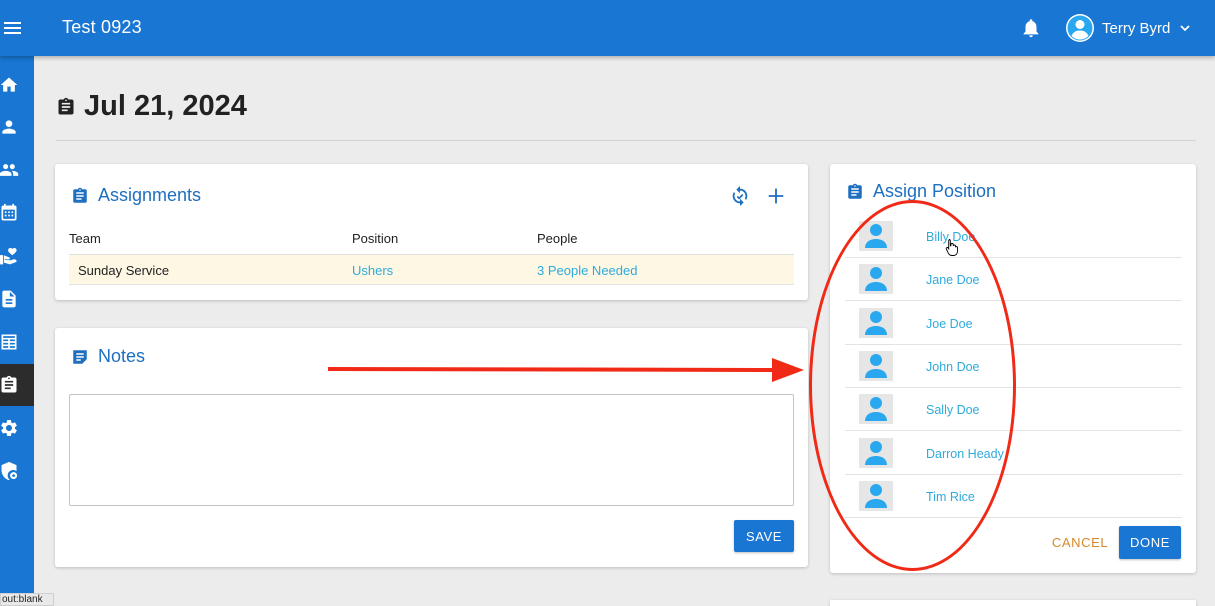  Describe the element at coordinates (1080, 28) in the screenshot. I see `user-avatar-icon` at that location.